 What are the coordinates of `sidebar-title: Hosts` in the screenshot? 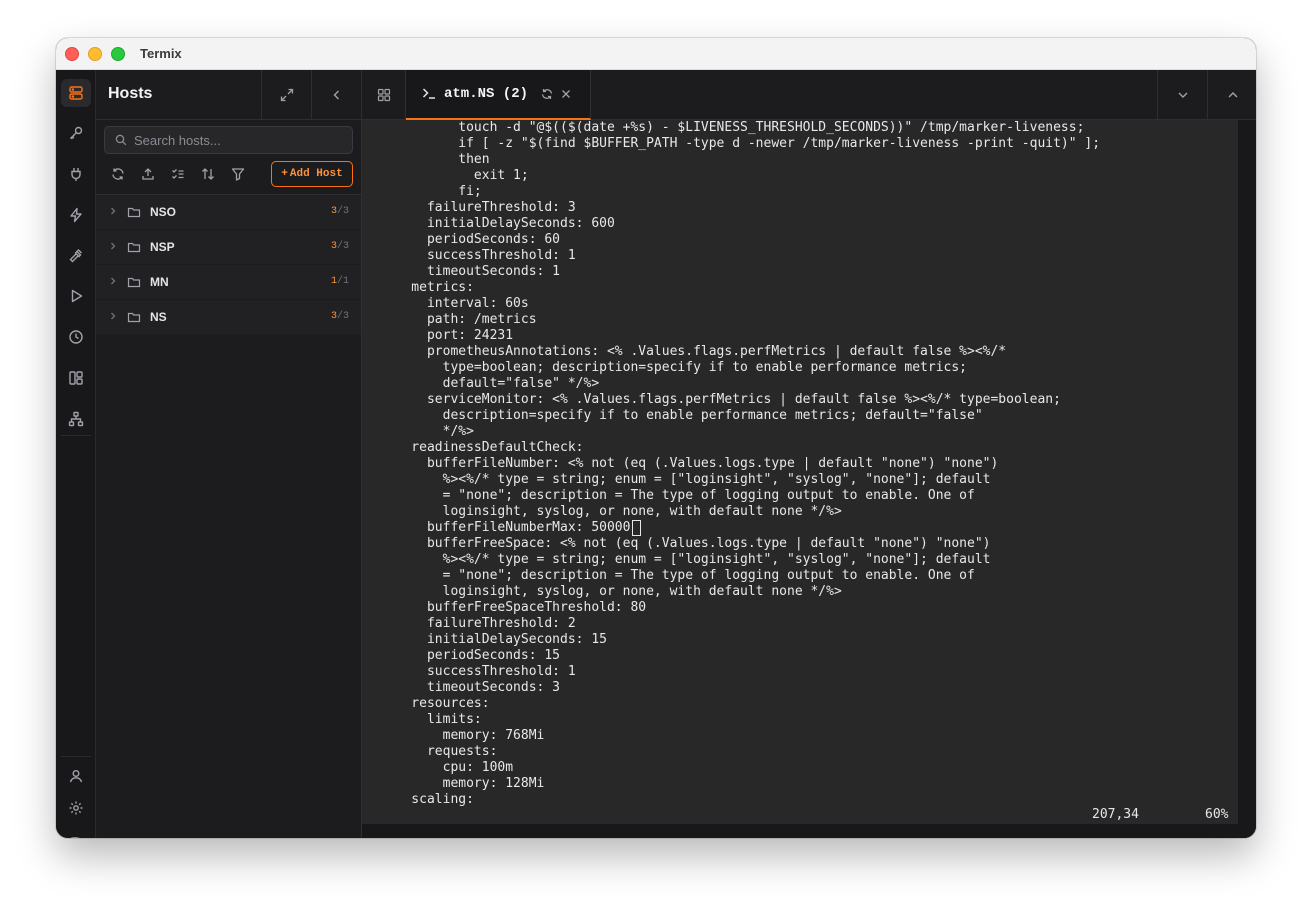 It's located at (130, 93).